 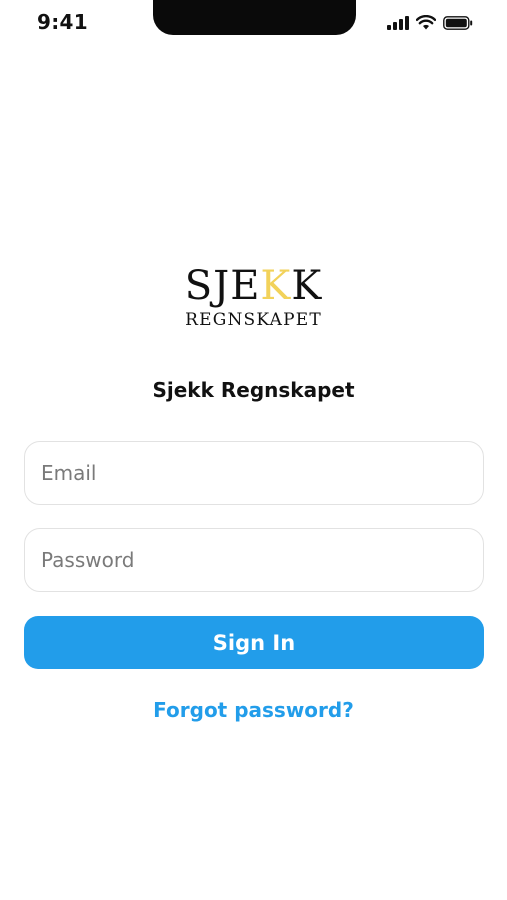 I want to click on sign-in-button: Sign In, so click(x=254, y=642).